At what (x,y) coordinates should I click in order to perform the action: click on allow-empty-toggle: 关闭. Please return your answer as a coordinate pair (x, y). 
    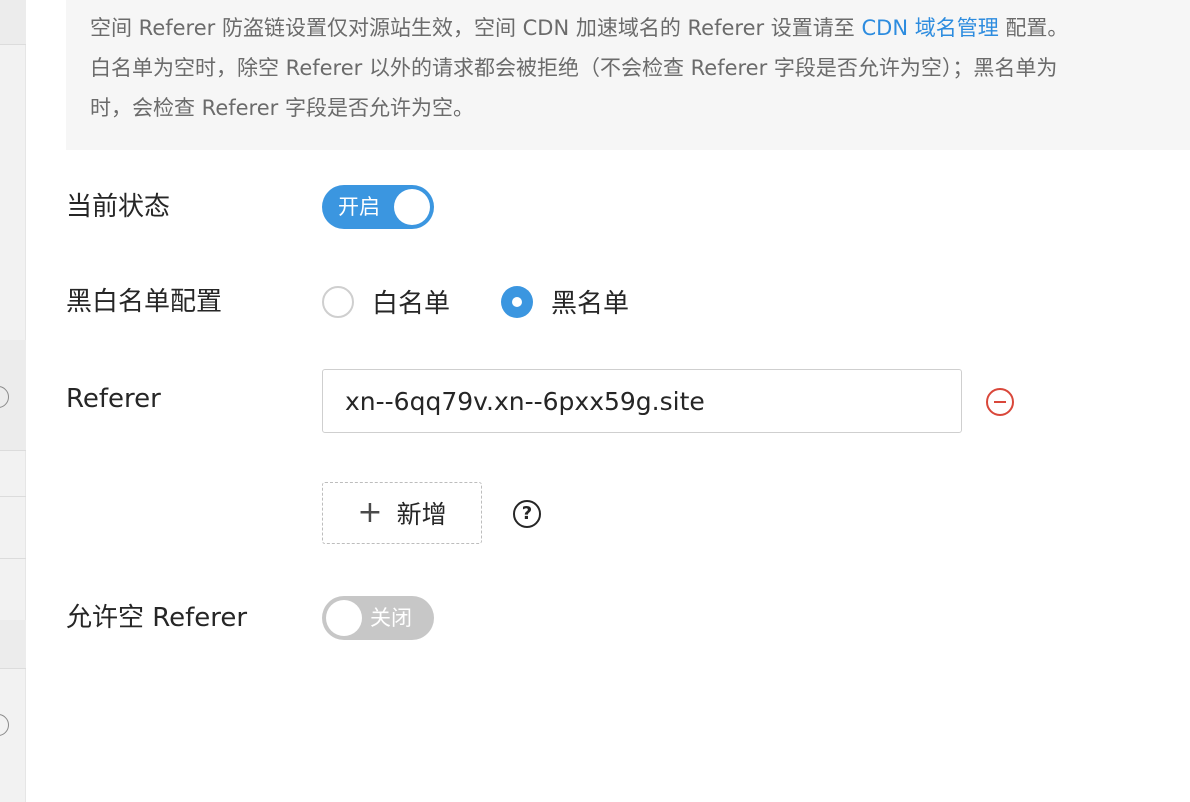
    Looking at the image, I should click on (378, 618).